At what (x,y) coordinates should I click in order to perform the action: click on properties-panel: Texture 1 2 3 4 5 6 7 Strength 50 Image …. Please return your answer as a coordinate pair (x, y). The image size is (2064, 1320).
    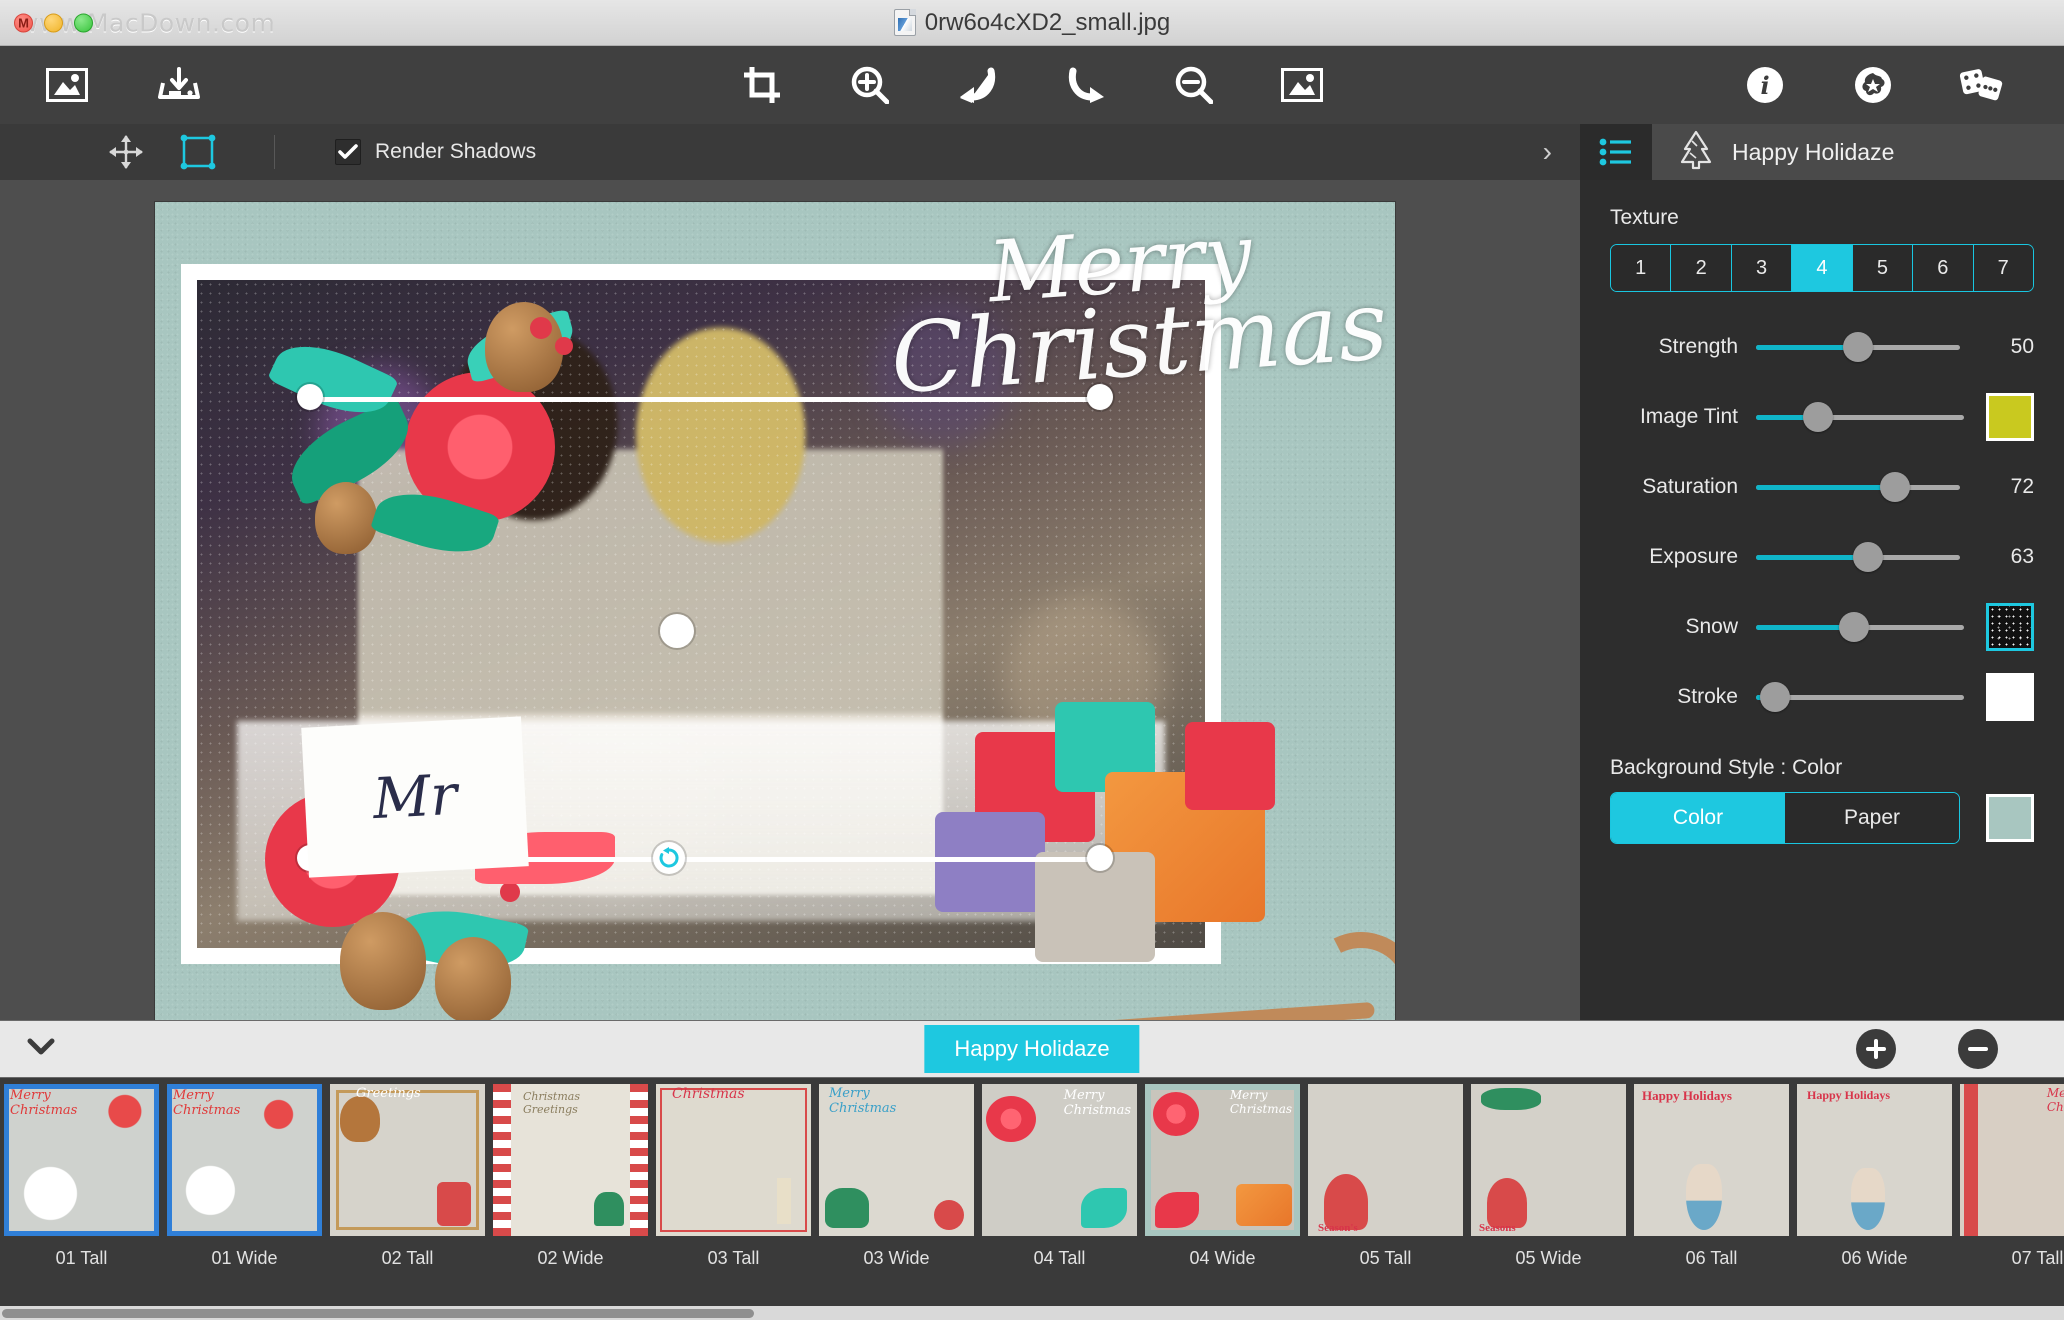
    Looking at the image, I should click on (1822, 600).